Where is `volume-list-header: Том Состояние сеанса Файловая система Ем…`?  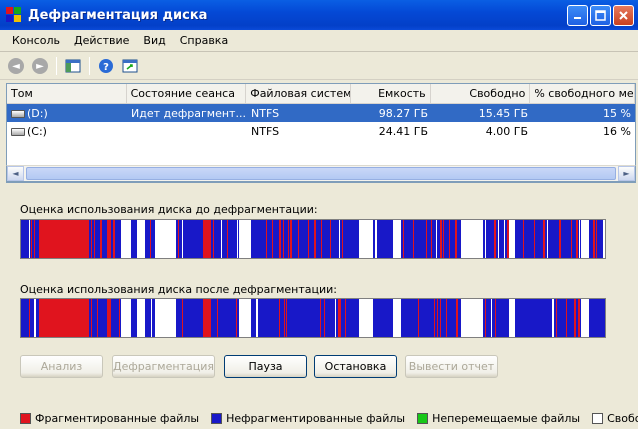
volume-list-header: Том Состояние сеанса Файловая система Ем… is located at coordinates (321, 94).